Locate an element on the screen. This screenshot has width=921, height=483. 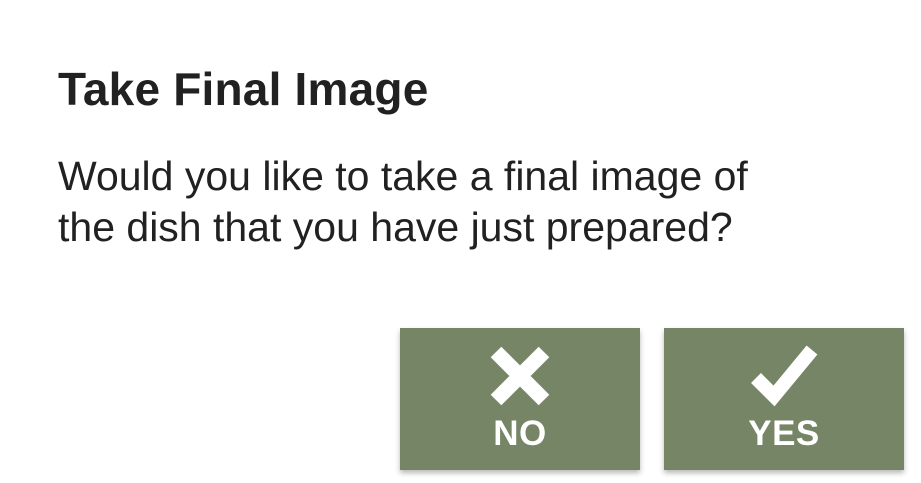
close-icon is located at coordinates (520, 376).